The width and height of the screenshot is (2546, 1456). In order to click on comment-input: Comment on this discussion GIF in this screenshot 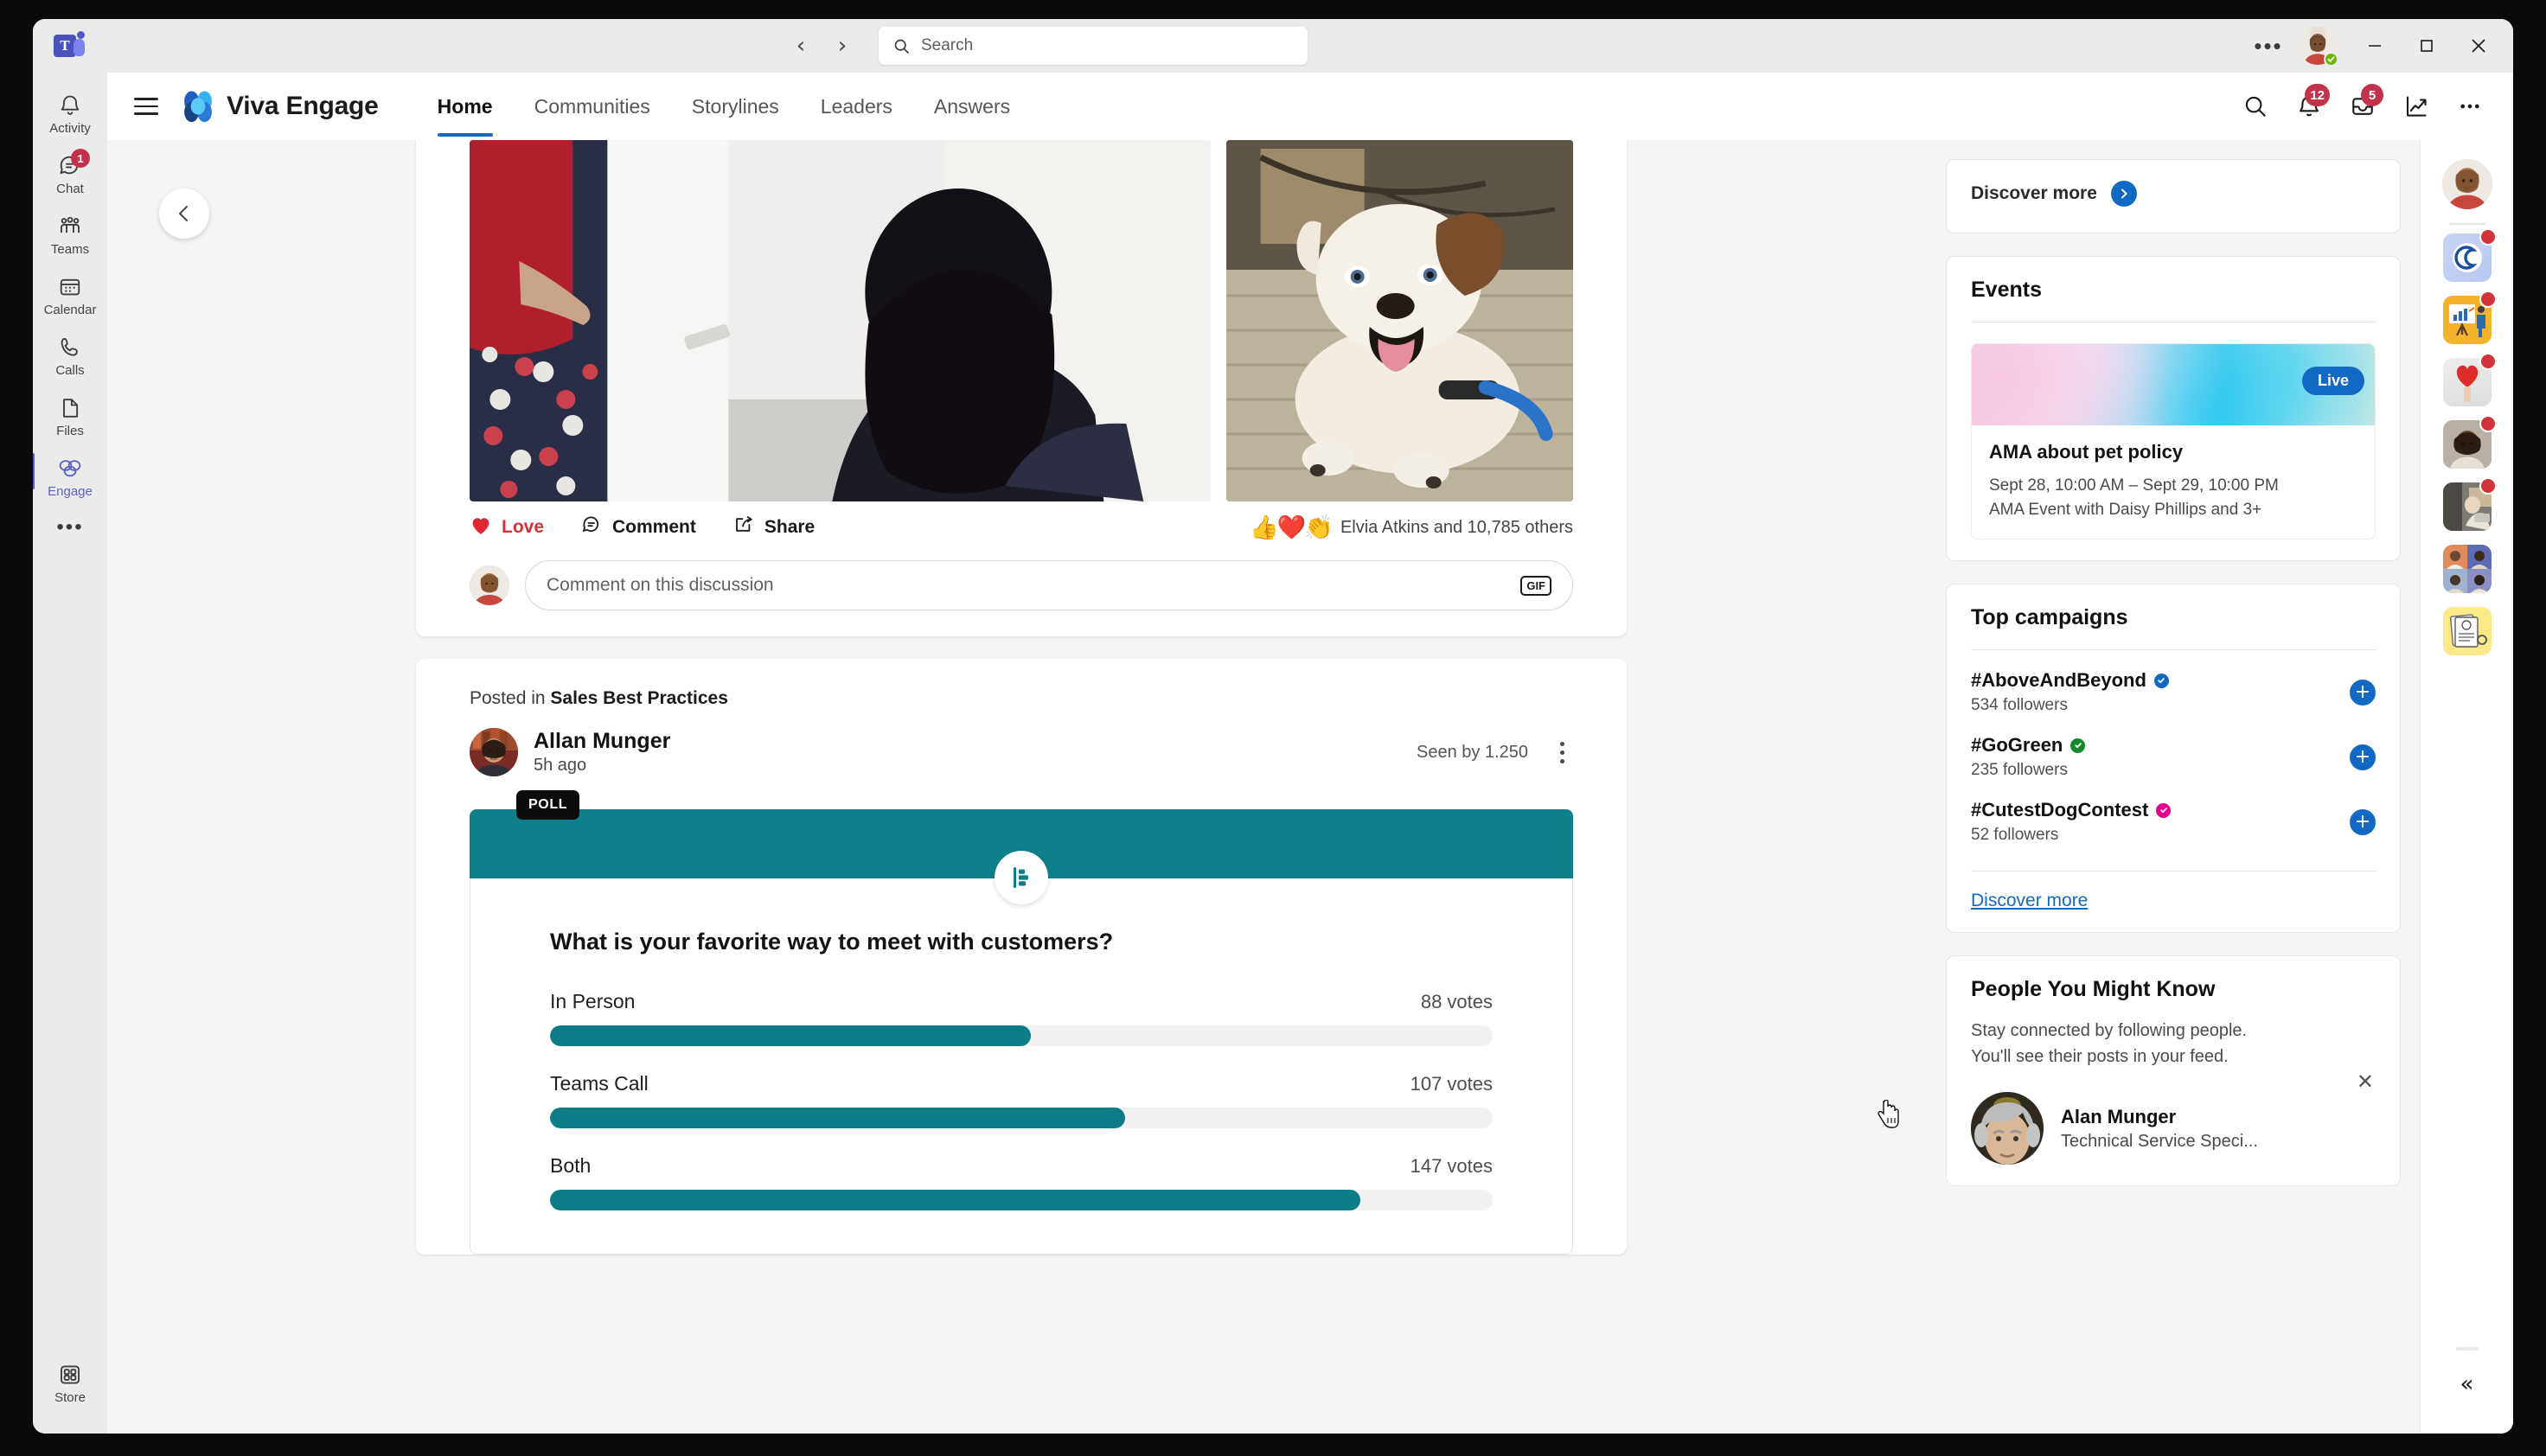, I will do `click(1049, 585)`.